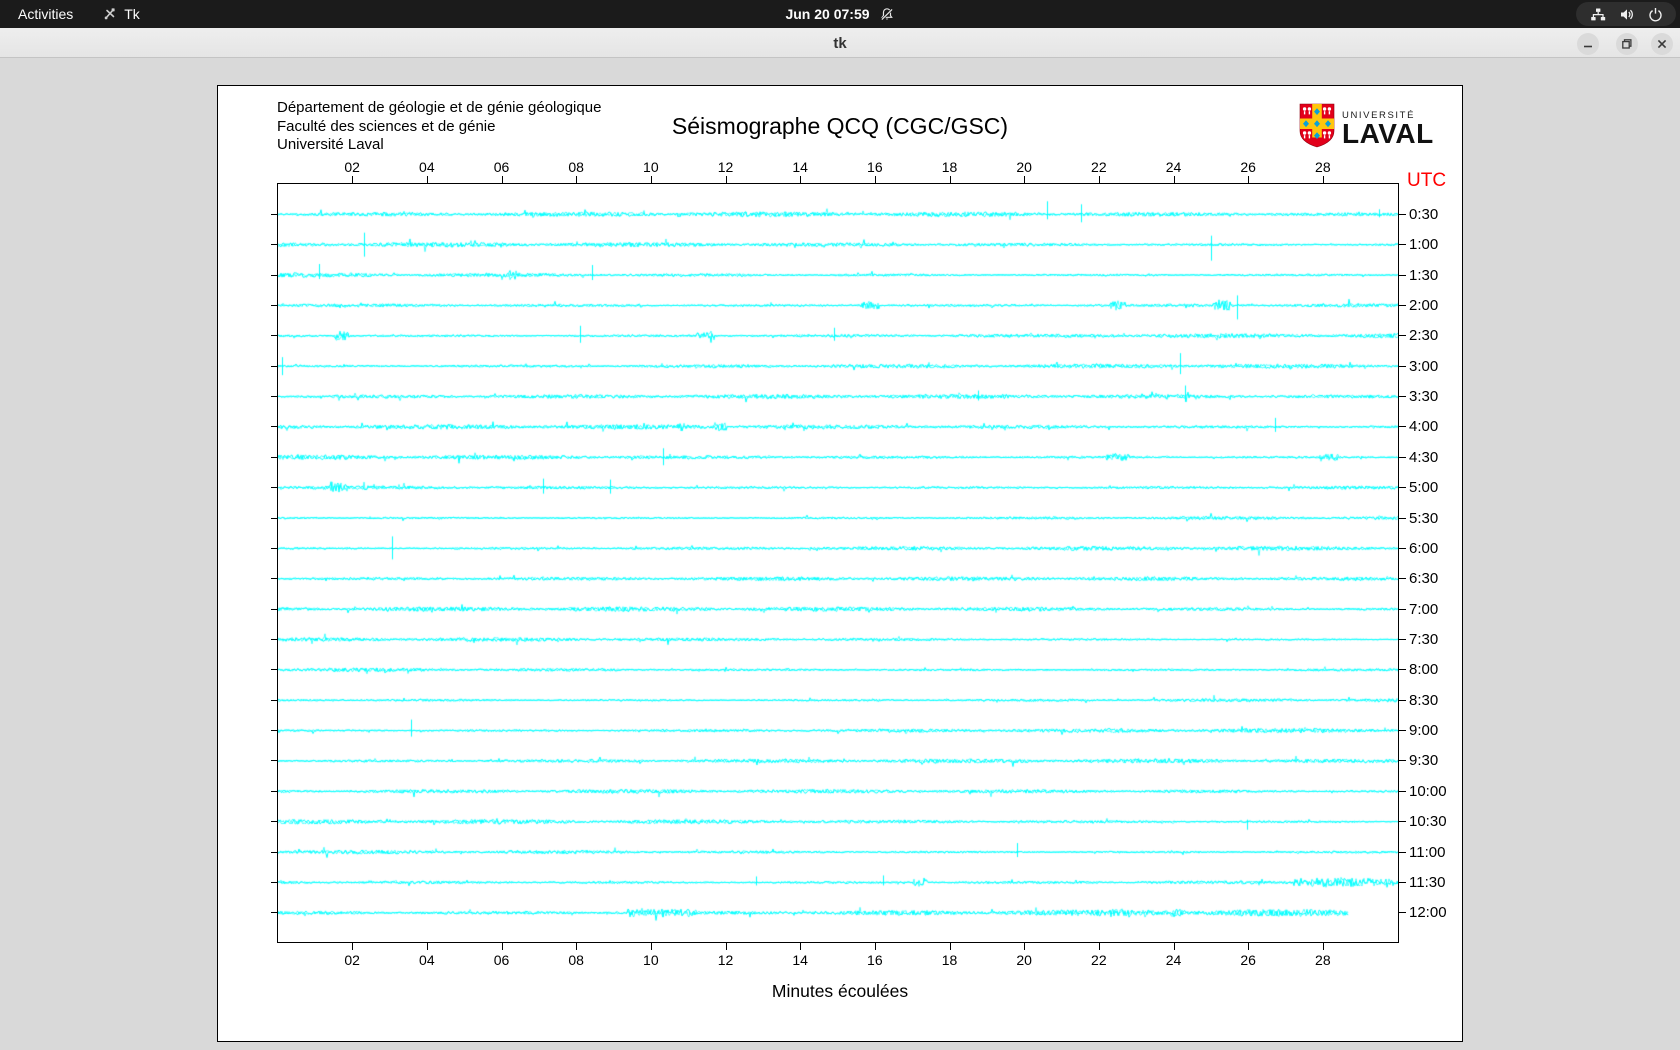  I want to click on gnome-top-bar: Activities Tk Jun 20 07:59, so click(840, 14).